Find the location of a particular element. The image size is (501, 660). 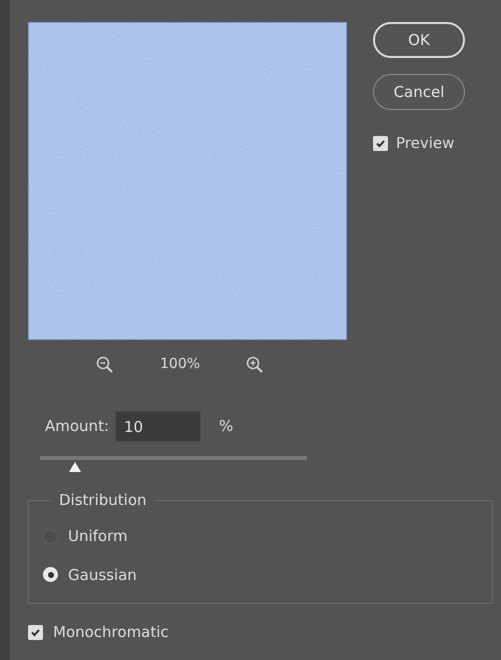

monochromatic-label: Monochromatic is located at coordinates (111, 632).